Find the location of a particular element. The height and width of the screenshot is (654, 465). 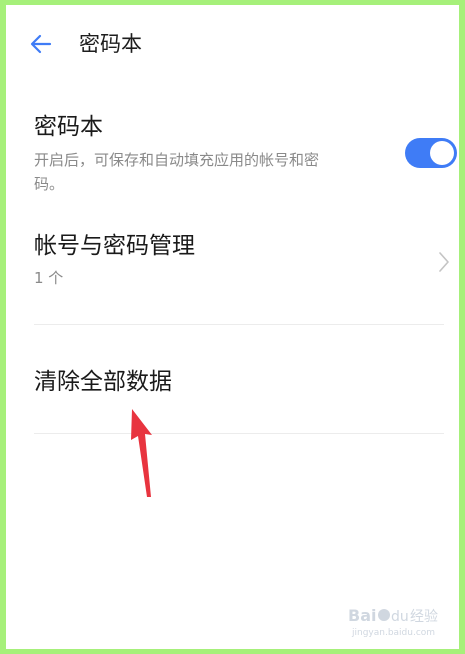

watermark-cn: 经验 is located at coordinates (424, 617).